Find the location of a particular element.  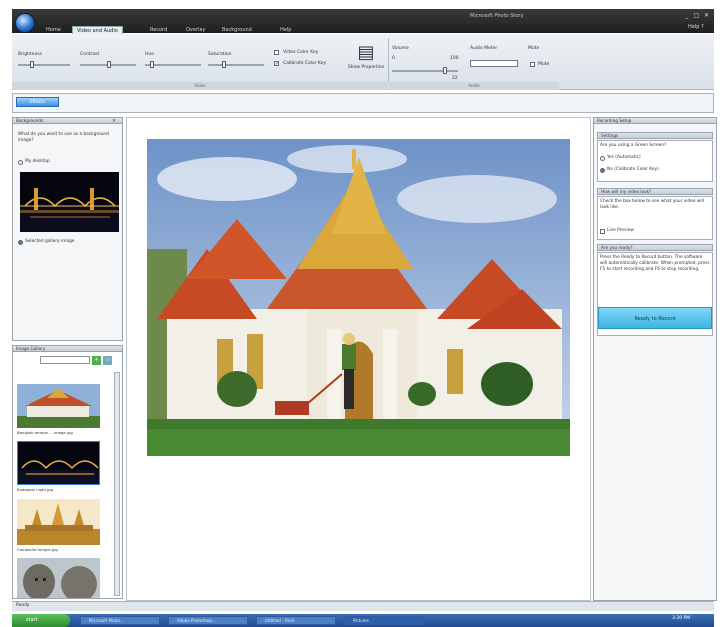

window-title: Microsoft Photo Story is located at coordinates (497, 16).